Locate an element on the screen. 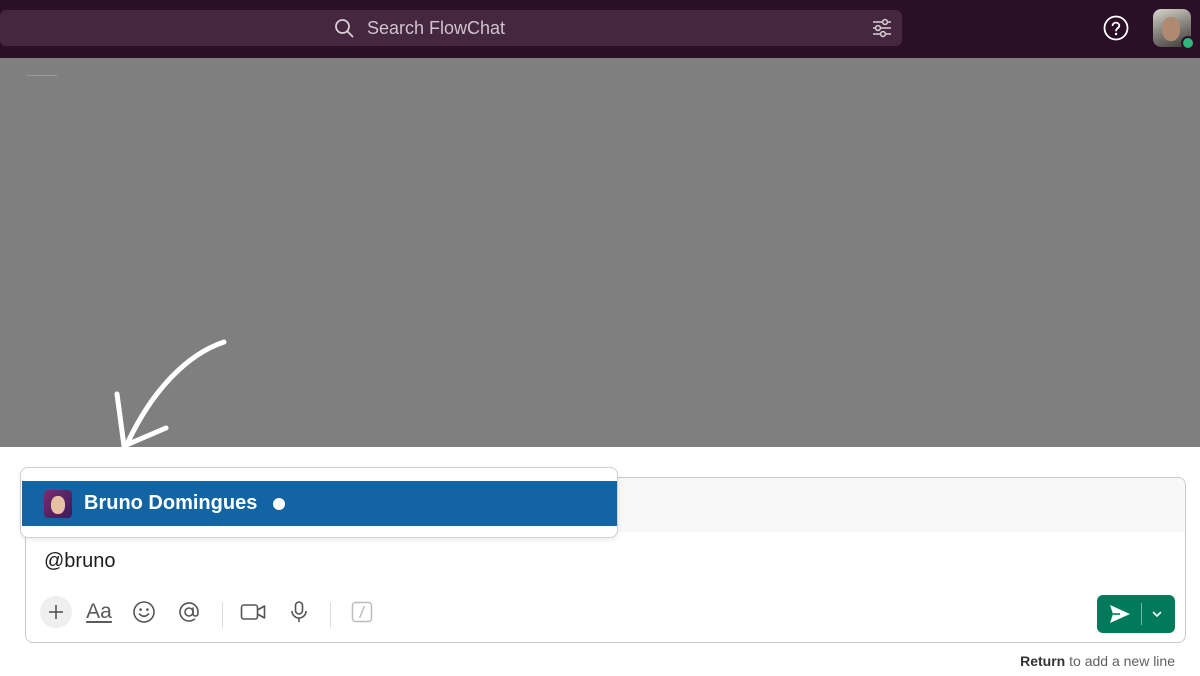 The width and height of the screenshot is (1200, 676). mention-name: Bruno Domingues is located at coordinates (171, 503).